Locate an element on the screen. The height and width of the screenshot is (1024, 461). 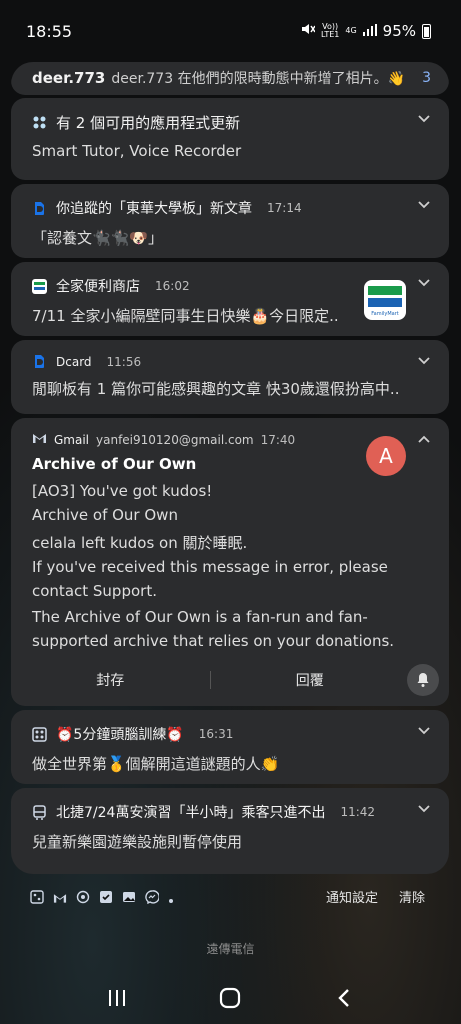
chevron-up-icon is located at coordinates (424, 439).